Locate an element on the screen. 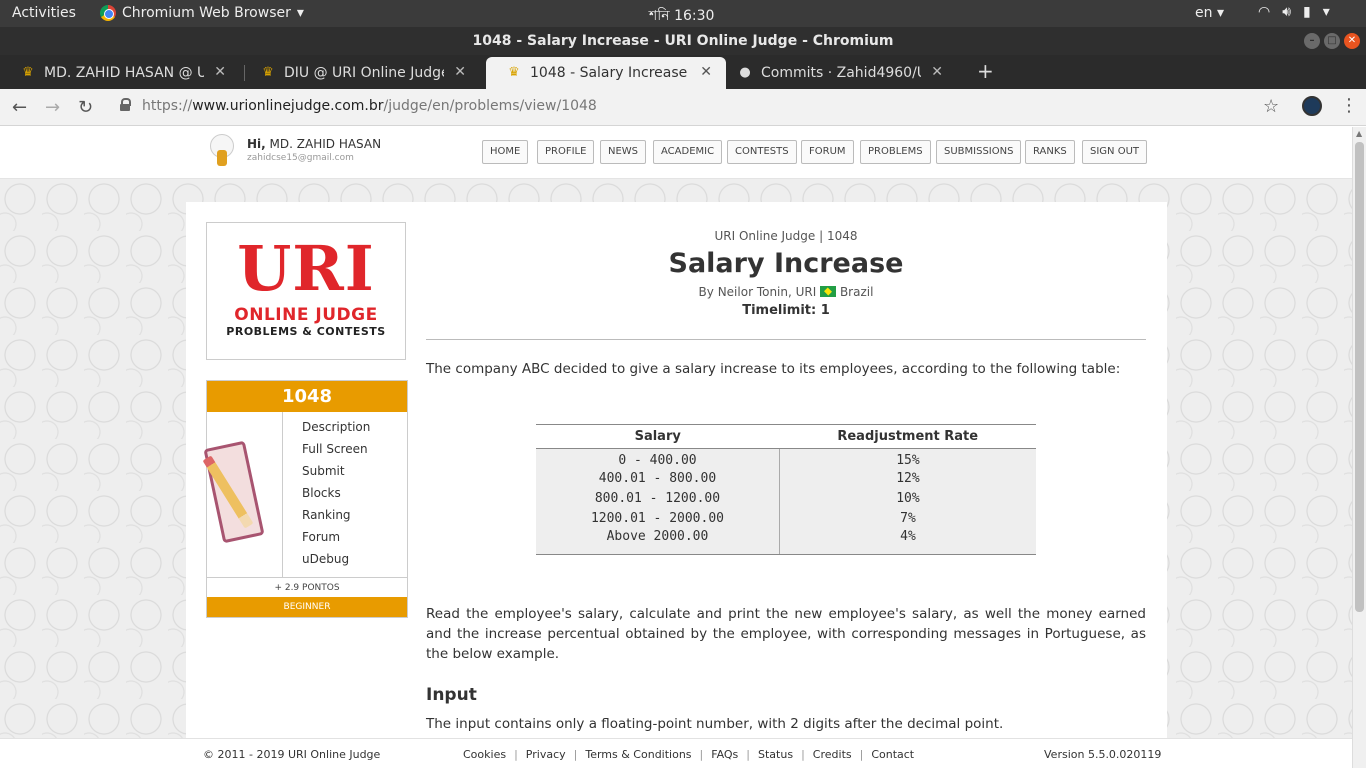 This screenshot has width=1366, height=768. divider is located at coordinates (786, 339).